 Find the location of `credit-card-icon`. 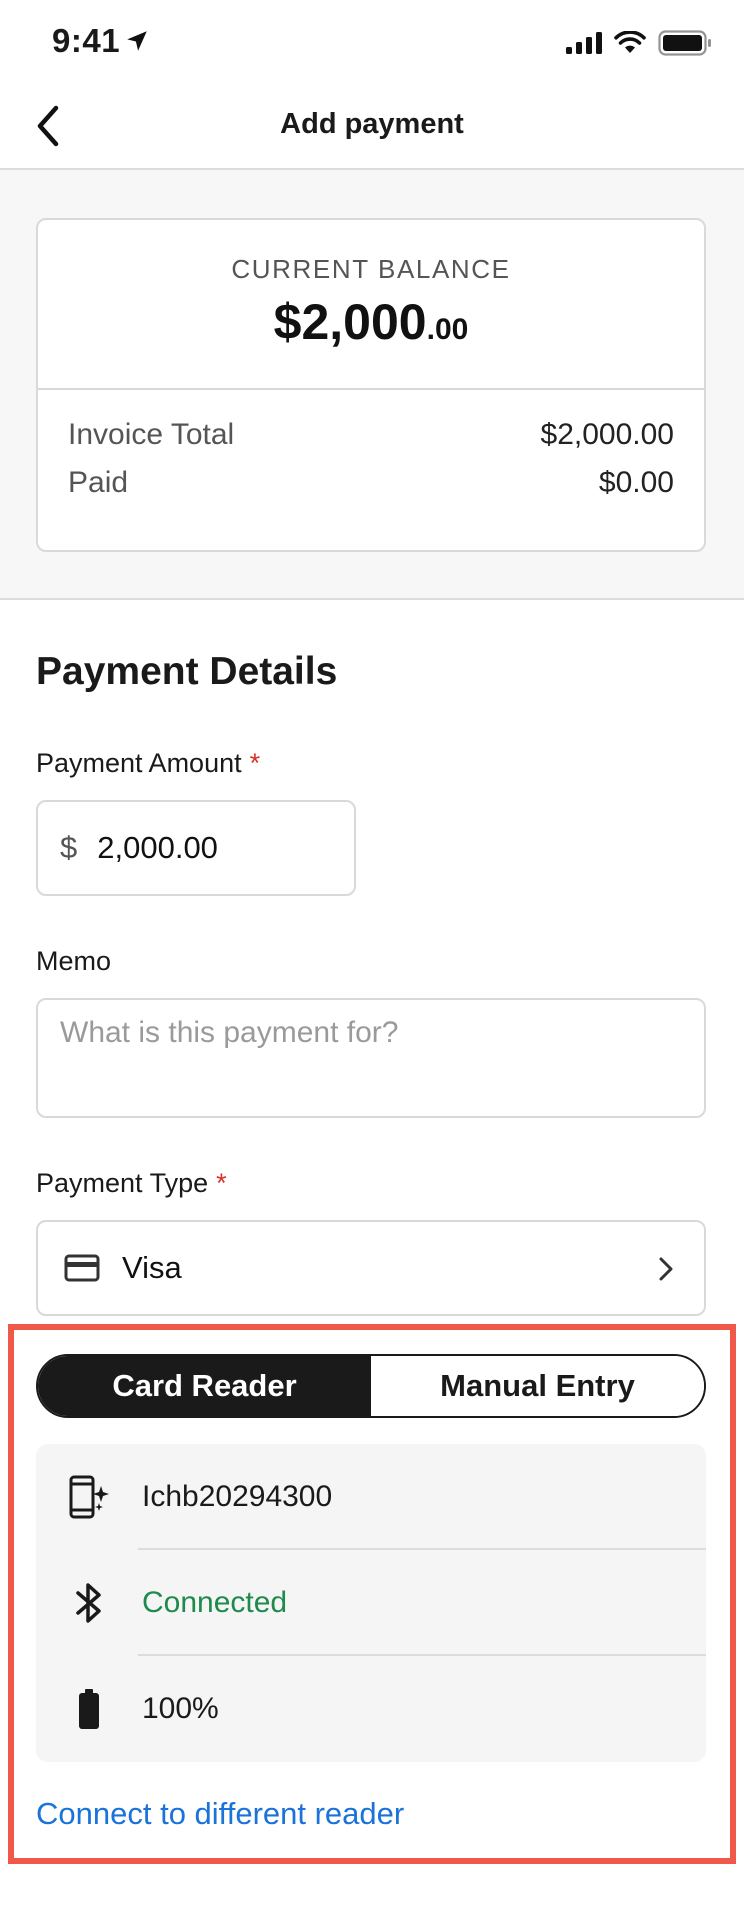

credit-card-icon is located at coordinates (82, 1268).